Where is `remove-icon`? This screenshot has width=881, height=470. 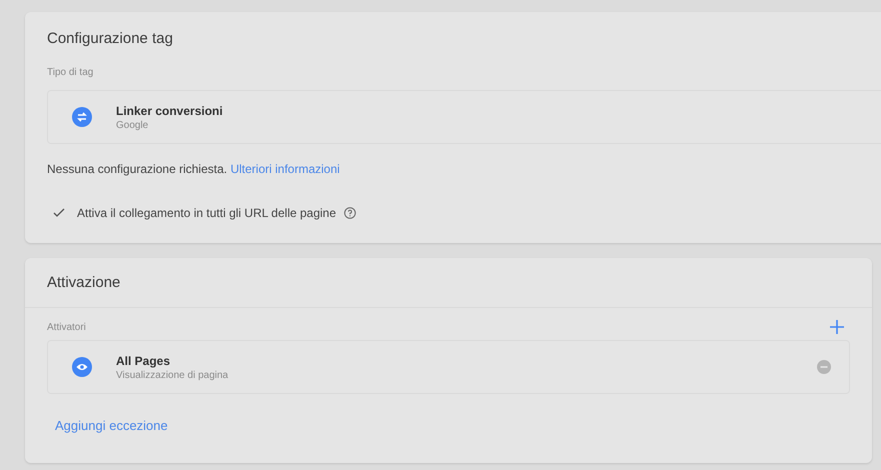
remove-icon is located at coordinates (824, 367).